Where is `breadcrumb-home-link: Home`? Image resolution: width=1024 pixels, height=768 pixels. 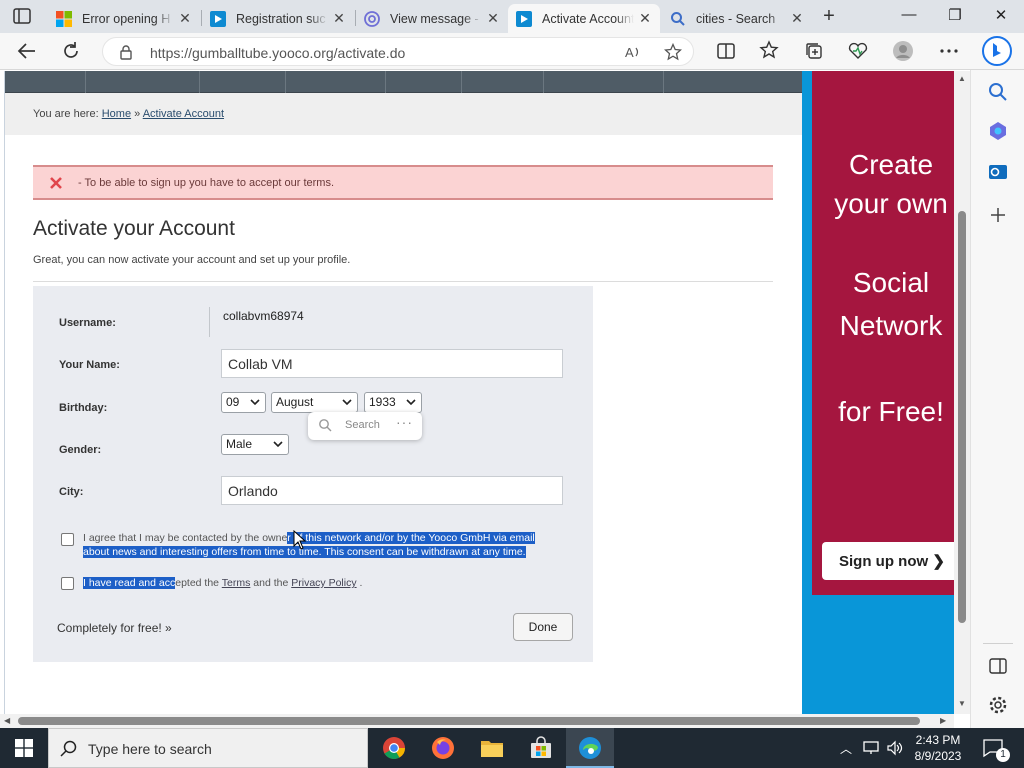 breadcrumb-home-link: Home is located at coordinates (116, 114).